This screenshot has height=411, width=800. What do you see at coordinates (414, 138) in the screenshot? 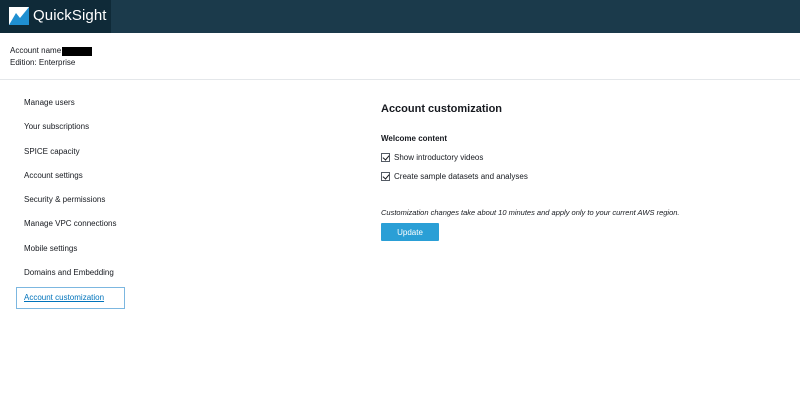
I see `welcome-content-heading: Welcome content` at bounding box center [414, 138].